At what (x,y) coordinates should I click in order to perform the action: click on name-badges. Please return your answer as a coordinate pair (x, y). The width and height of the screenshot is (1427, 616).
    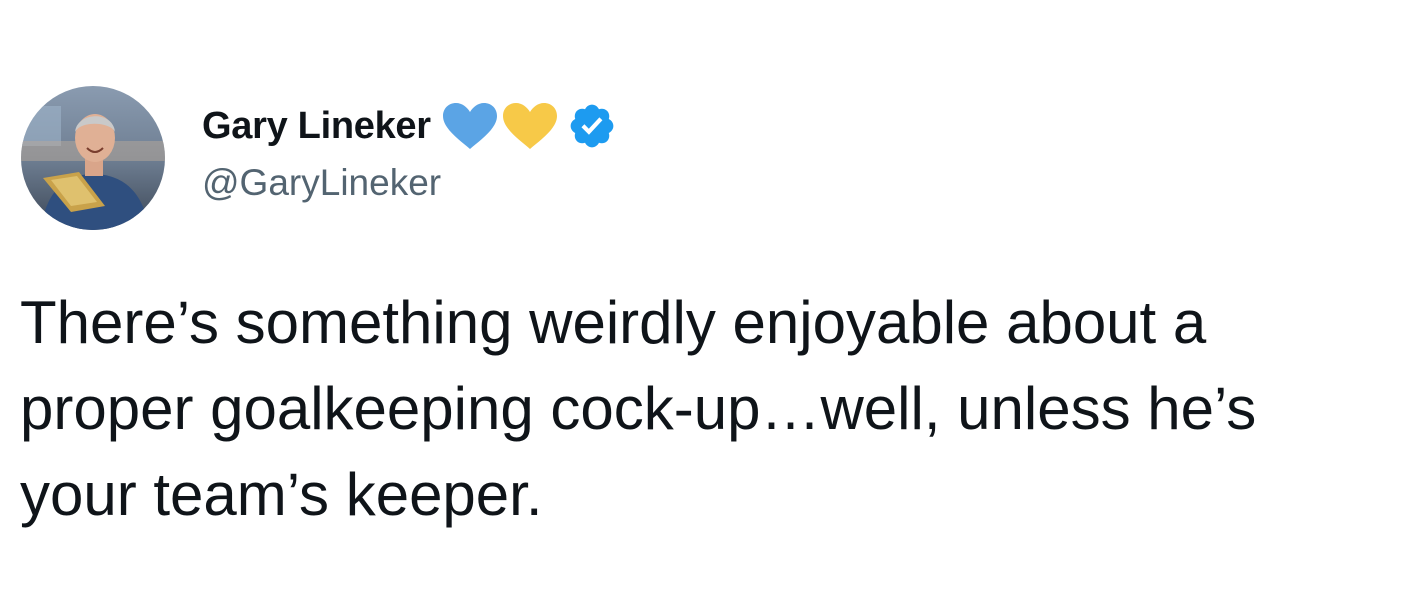
    Looking at the image, I should click on (529, 126).